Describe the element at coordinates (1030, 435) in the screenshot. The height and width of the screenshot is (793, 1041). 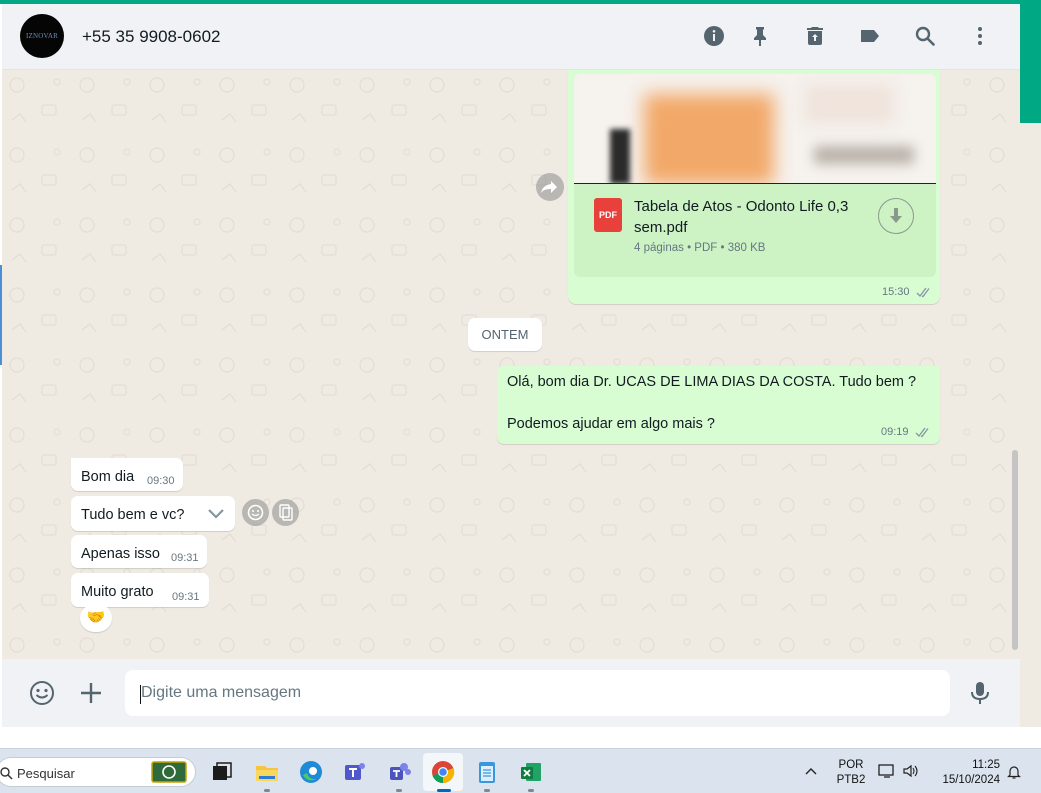
I see `window-edge` at that location.